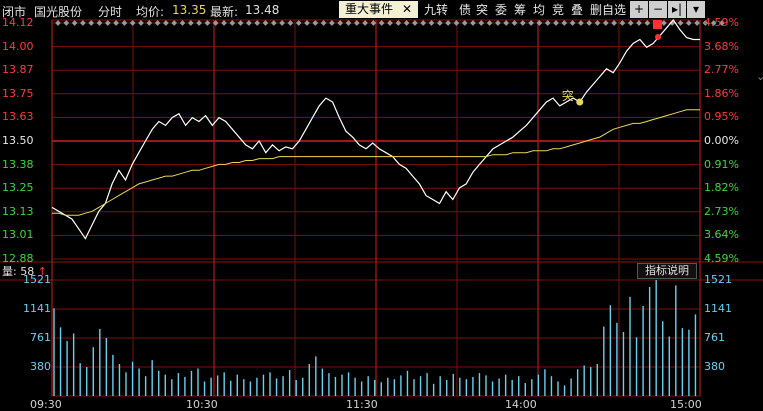 This screenshot has height=411, width=763. Describe the element at coordinates (482, 10) in the screenshot. I see `tool-breakout: 突` at that location.